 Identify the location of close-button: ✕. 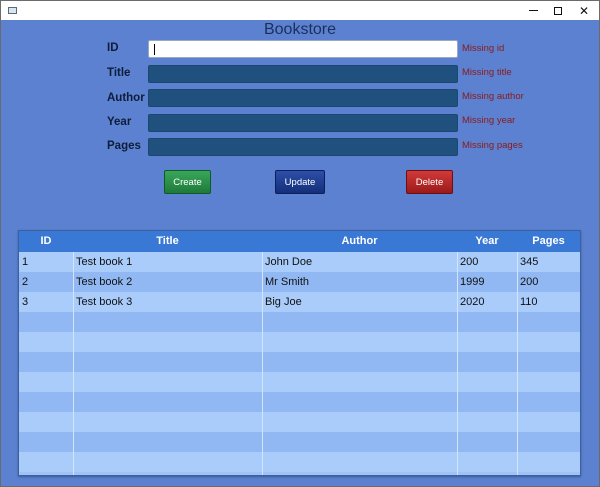
(584, 10).